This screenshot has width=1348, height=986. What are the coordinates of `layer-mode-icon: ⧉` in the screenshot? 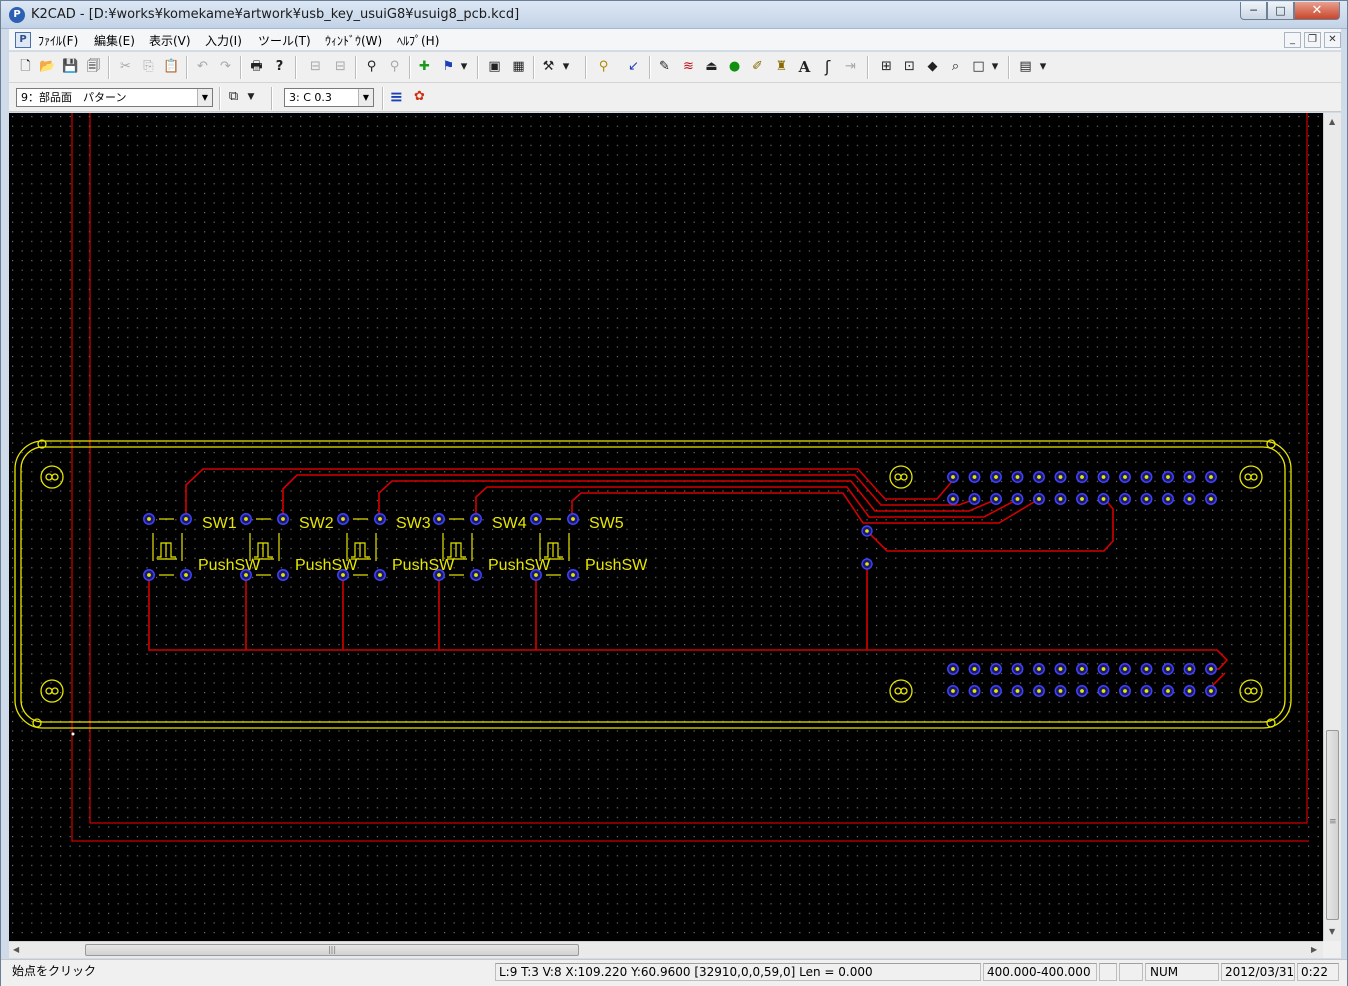 It's located at (233, 97).